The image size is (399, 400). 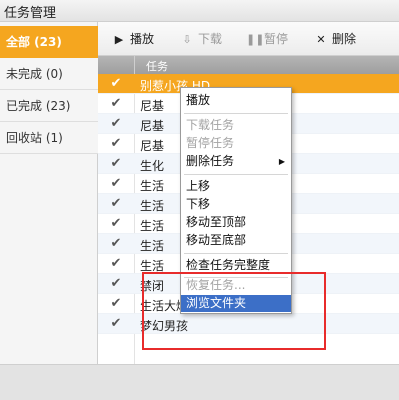 What do you see at coordinates (199, 11) in the screenshot?
I see `title-bar: 任务管理` at bounding box center [199, 11].